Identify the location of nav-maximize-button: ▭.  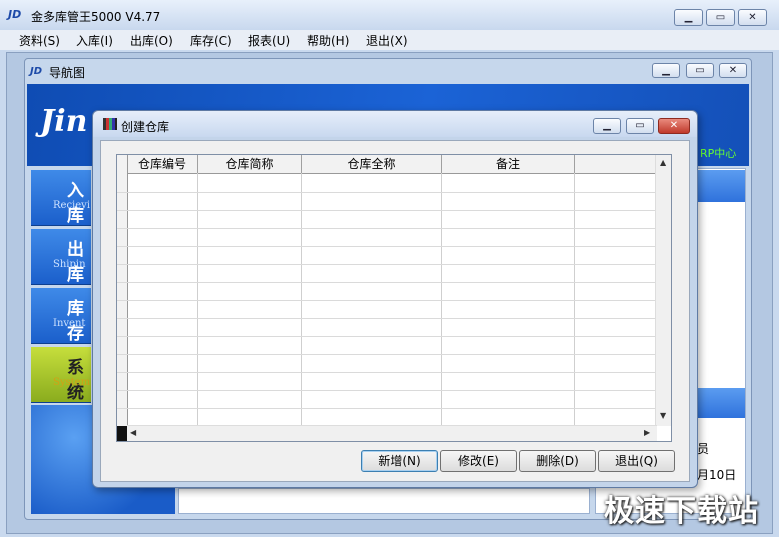
(700, 70).